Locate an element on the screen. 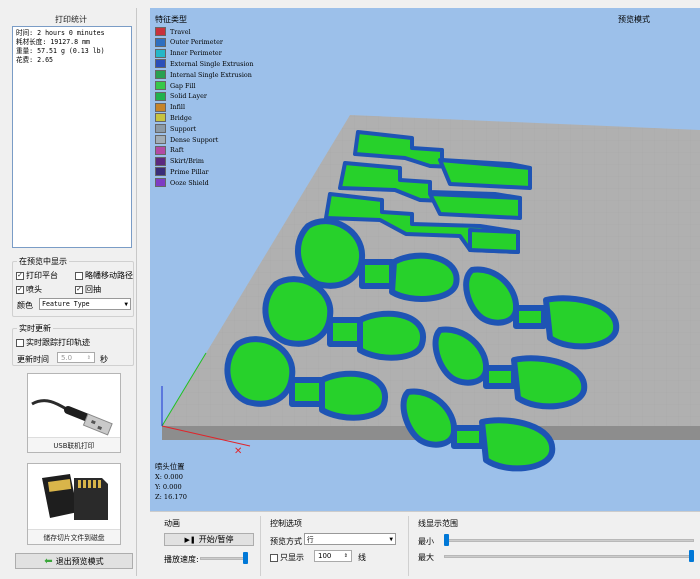 This screenshot has height=579, width=700. stats-length: 耗材长度: 19127.8 mm is located at coordinates (53, 42).